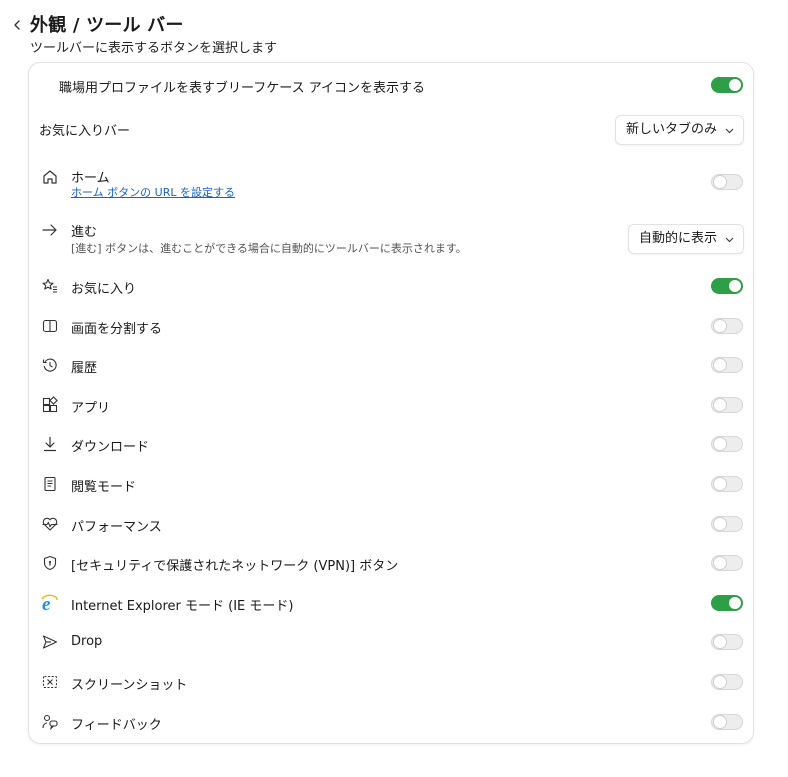 Image resolution: width=788 pixels, height=777 pixels. What do you see at coordinates (391, 488) in the screenshot?
I see `setting-row-reading-mode: 閲覧モード` at bounding box center [391, 488].